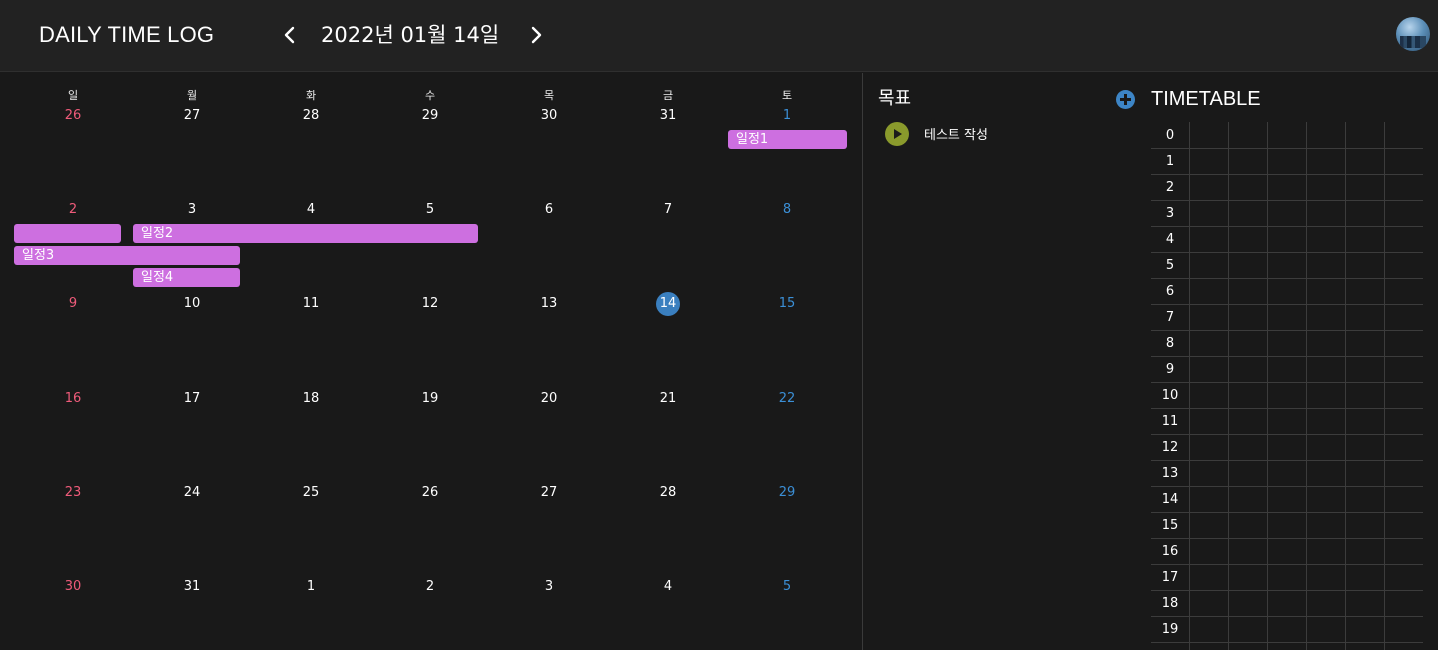 The image size is (1438, 650). I want to click on timetable-hour-label: 10, so click(1170, 395).